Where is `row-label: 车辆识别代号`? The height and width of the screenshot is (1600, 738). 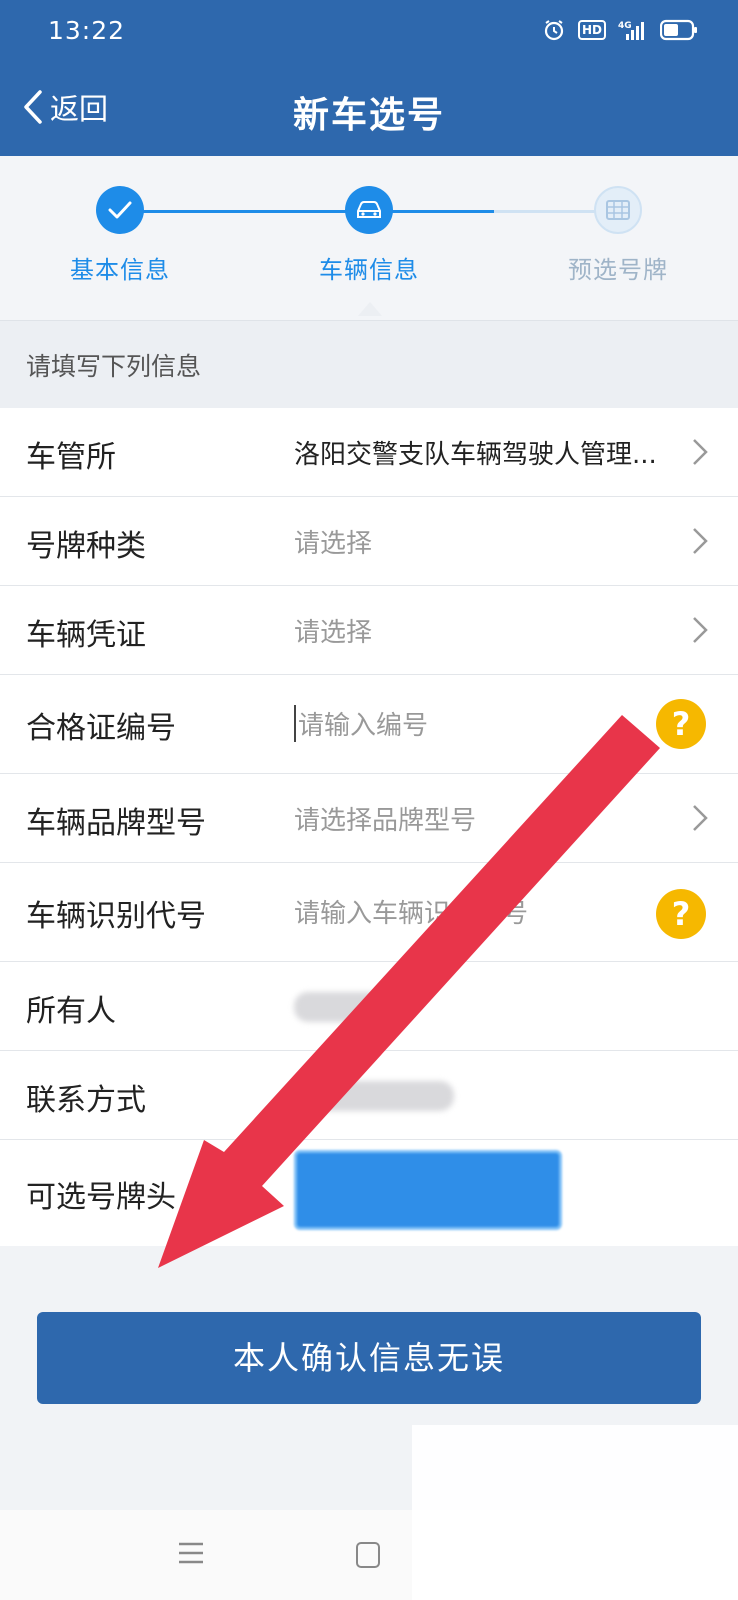 row-label: 车辆识别代号 is located at coordinates (116, 916).